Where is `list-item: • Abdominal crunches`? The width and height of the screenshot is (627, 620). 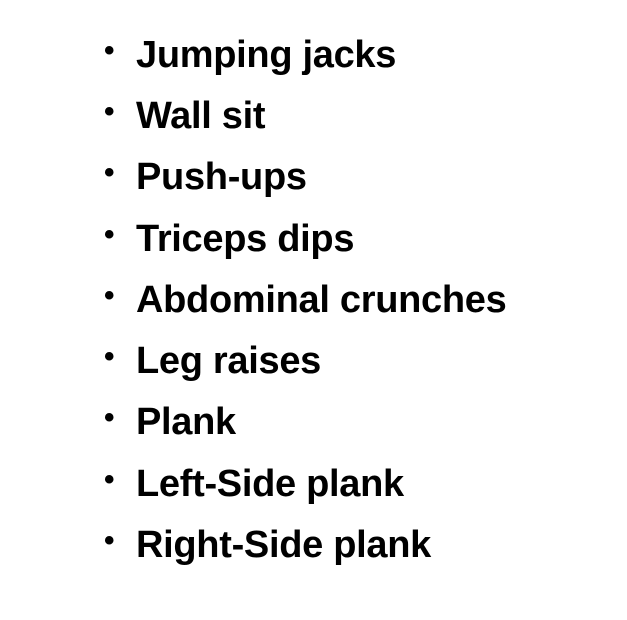 list-item: • Abdominal crunches is located at coordinates (305, 299).